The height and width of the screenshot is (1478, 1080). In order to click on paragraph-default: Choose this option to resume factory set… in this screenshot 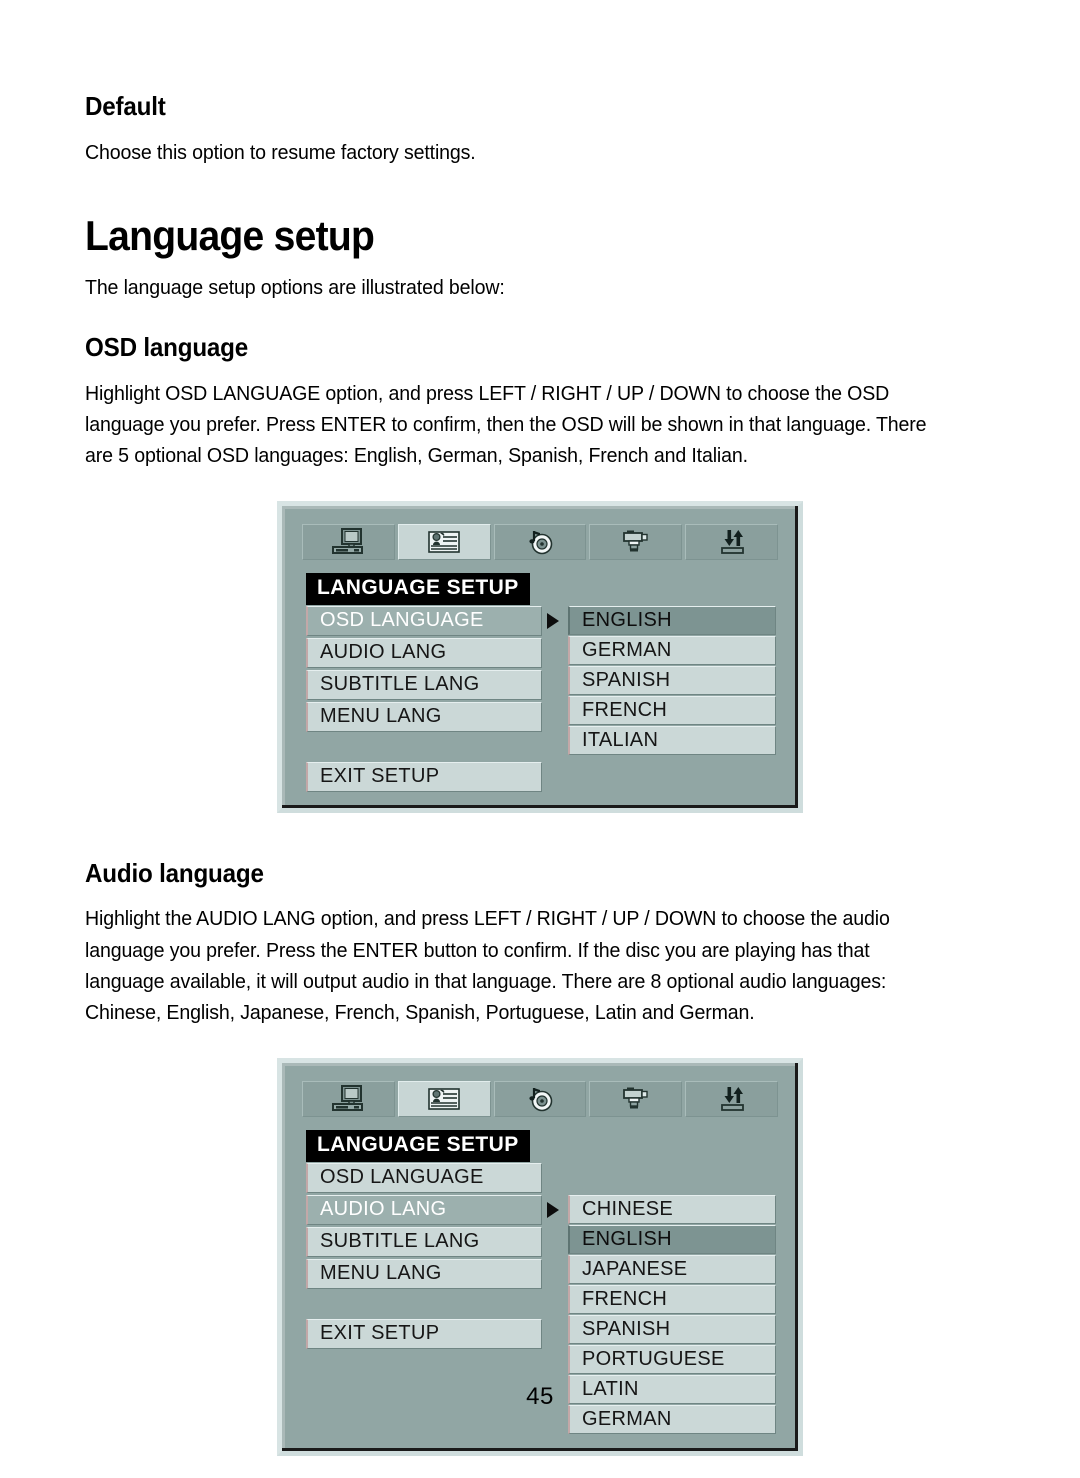, I will do `click(280, 152)`.